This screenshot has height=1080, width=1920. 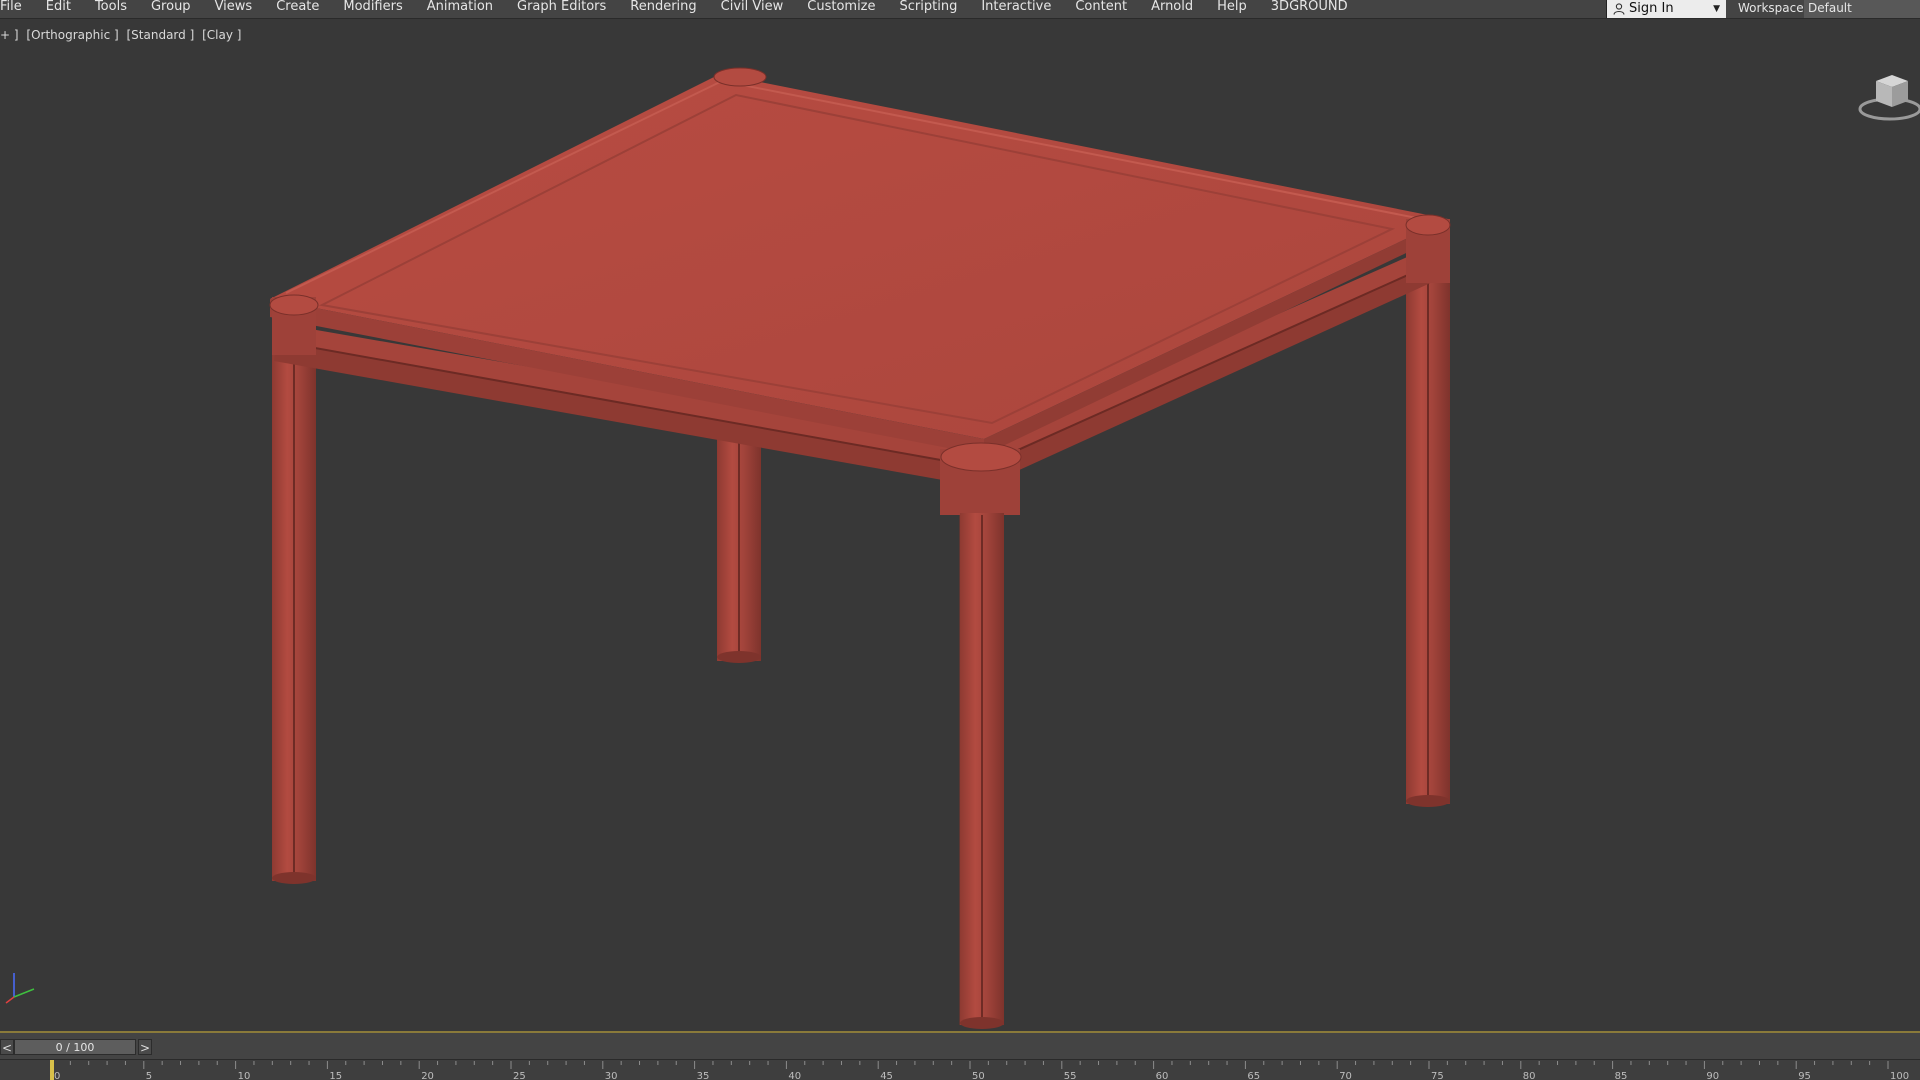 I want to click on corner-post-left, so click(x=294, y=324).